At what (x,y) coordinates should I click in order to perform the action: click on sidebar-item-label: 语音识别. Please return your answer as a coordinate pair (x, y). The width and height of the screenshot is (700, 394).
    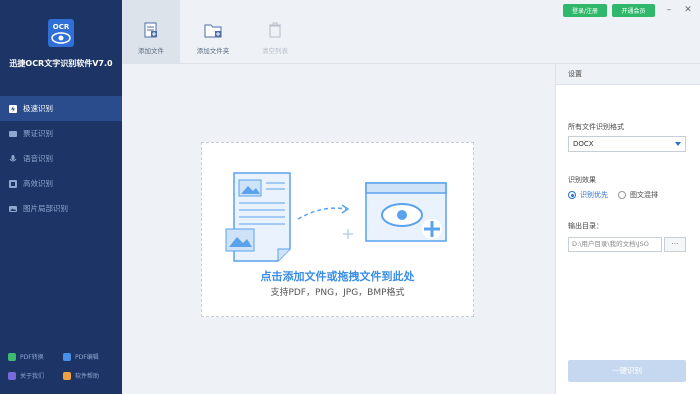
    Looking at the image, I should click on (38, 158).